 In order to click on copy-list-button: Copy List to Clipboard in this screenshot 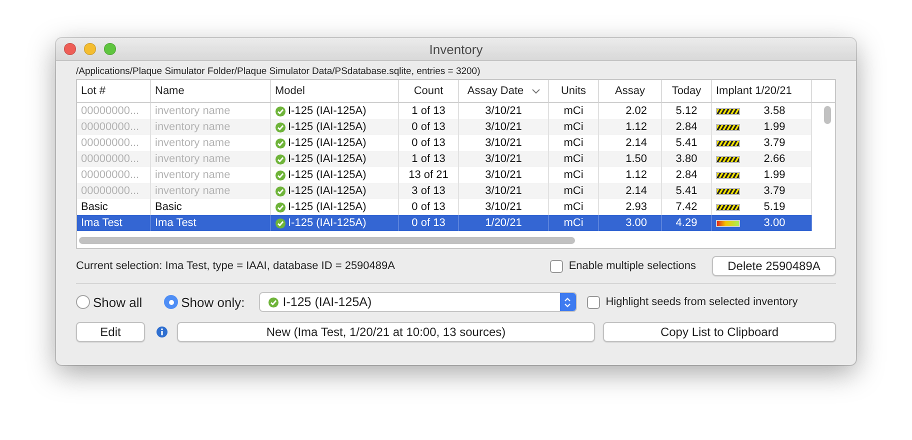, I will do `click(719, 332)`.